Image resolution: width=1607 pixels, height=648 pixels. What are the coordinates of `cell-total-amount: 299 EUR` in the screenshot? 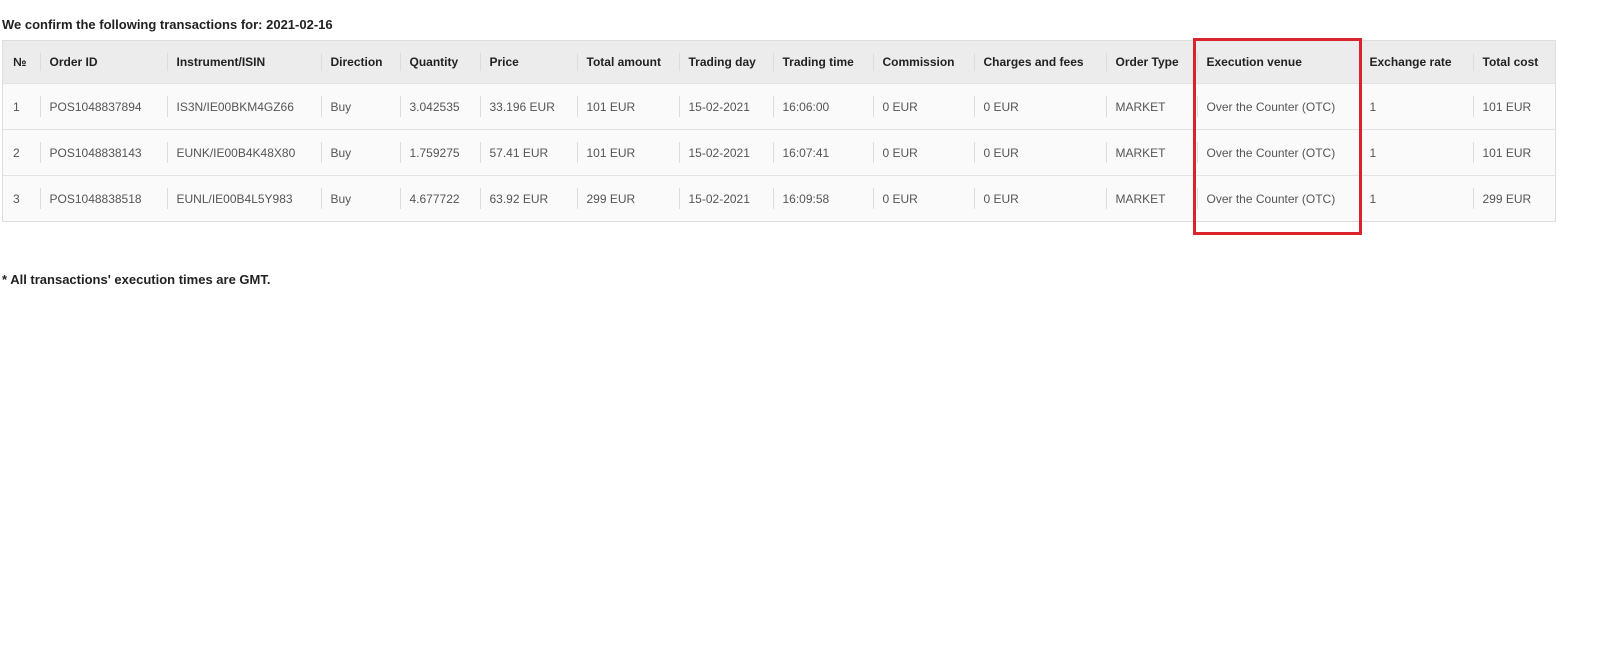 It's located at (627, 198).